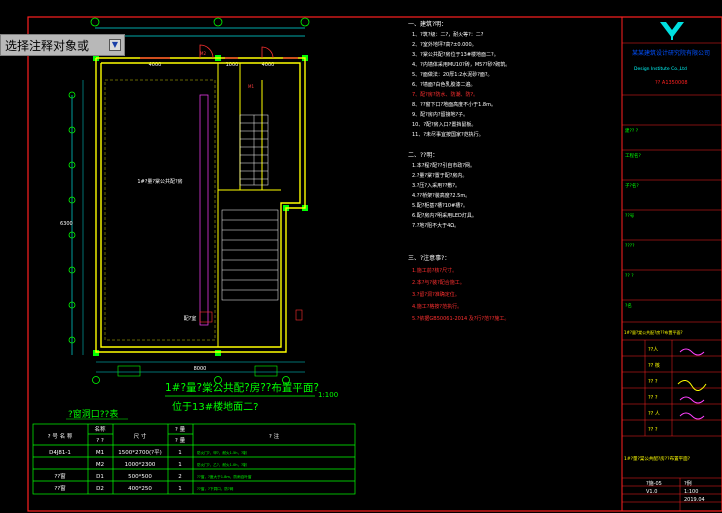 Image resolution: width=722 pixels, height=513 pixels. Describe the element at coordinates (171, 465) in the screenshot. I see `table-row: M2 1000*2300 1 防火门?，乙?，耐火1.0h，?制` at that location.